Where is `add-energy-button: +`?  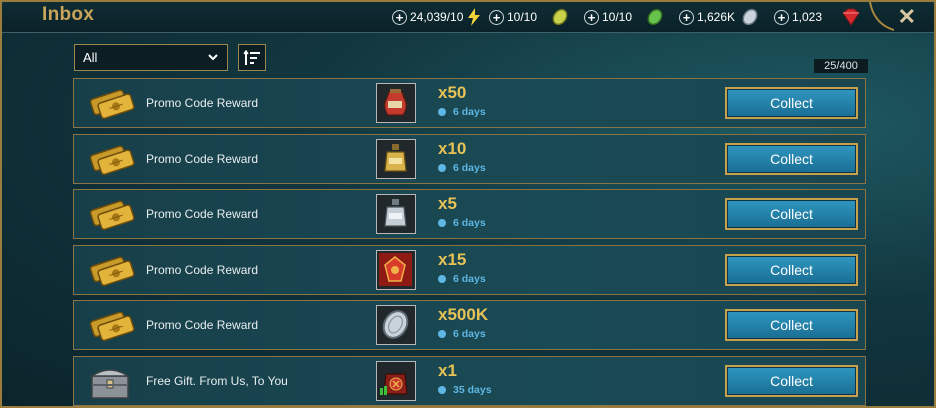
add-energy-button: + is located at coordinates (399, 17).